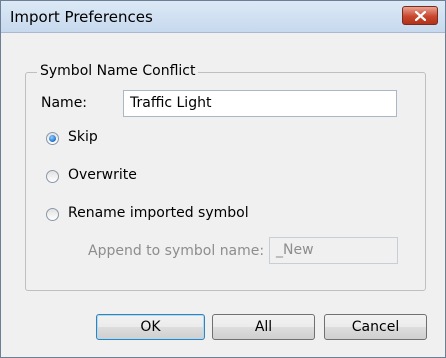 The height and width of the screenshot is (358, 446). I want to click on close-icon, so click(420, 16).